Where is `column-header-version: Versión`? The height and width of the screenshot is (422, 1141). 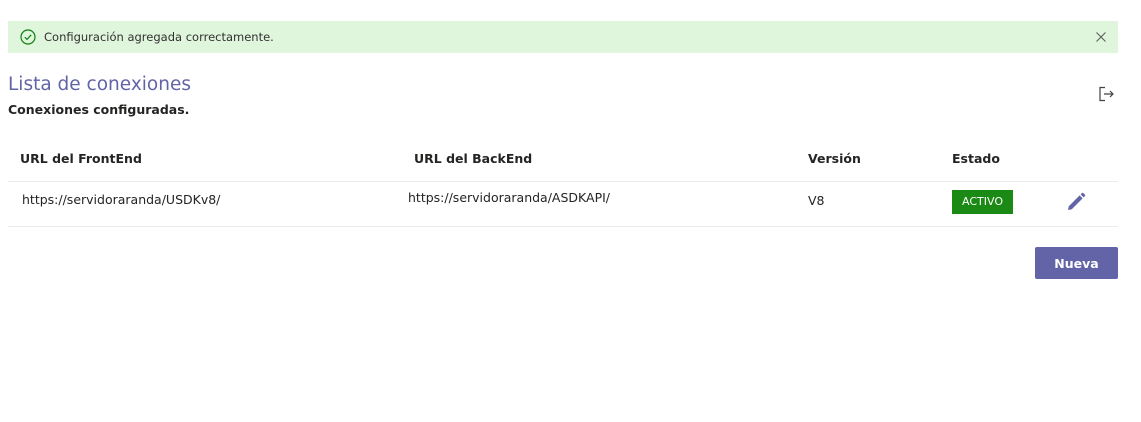
column-header-version: Versión is located at coordinates (834, 158).